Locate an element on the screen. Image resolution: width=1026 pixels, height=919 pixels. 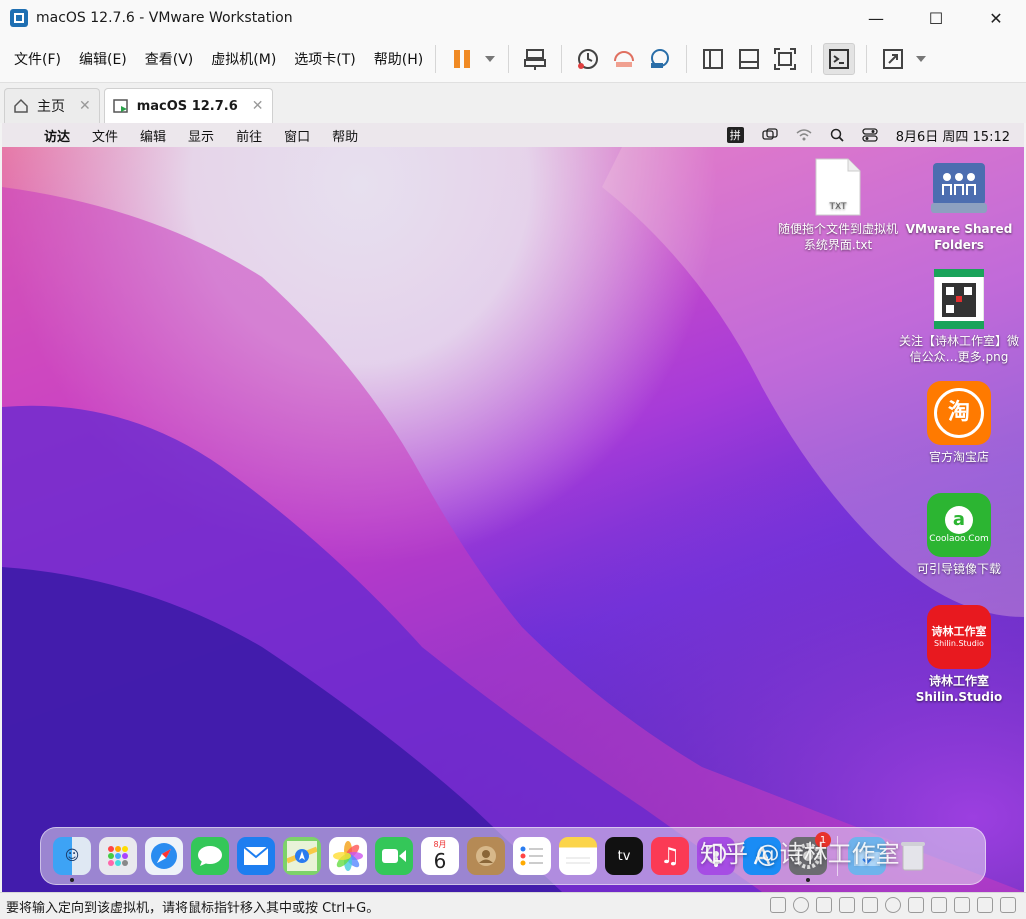
message-log-icon is located at coordinates (1008, 905).